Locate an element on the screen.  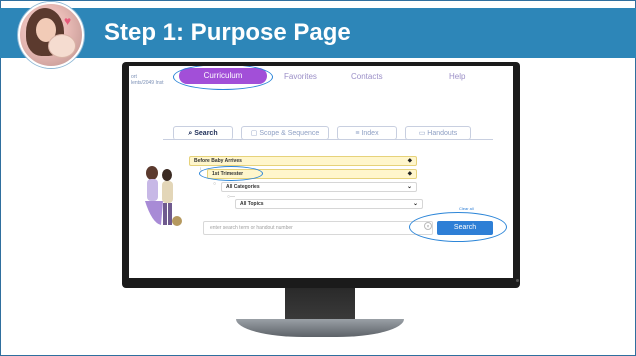
clear-all-link: Clear all is located at coordinates (466, 208).